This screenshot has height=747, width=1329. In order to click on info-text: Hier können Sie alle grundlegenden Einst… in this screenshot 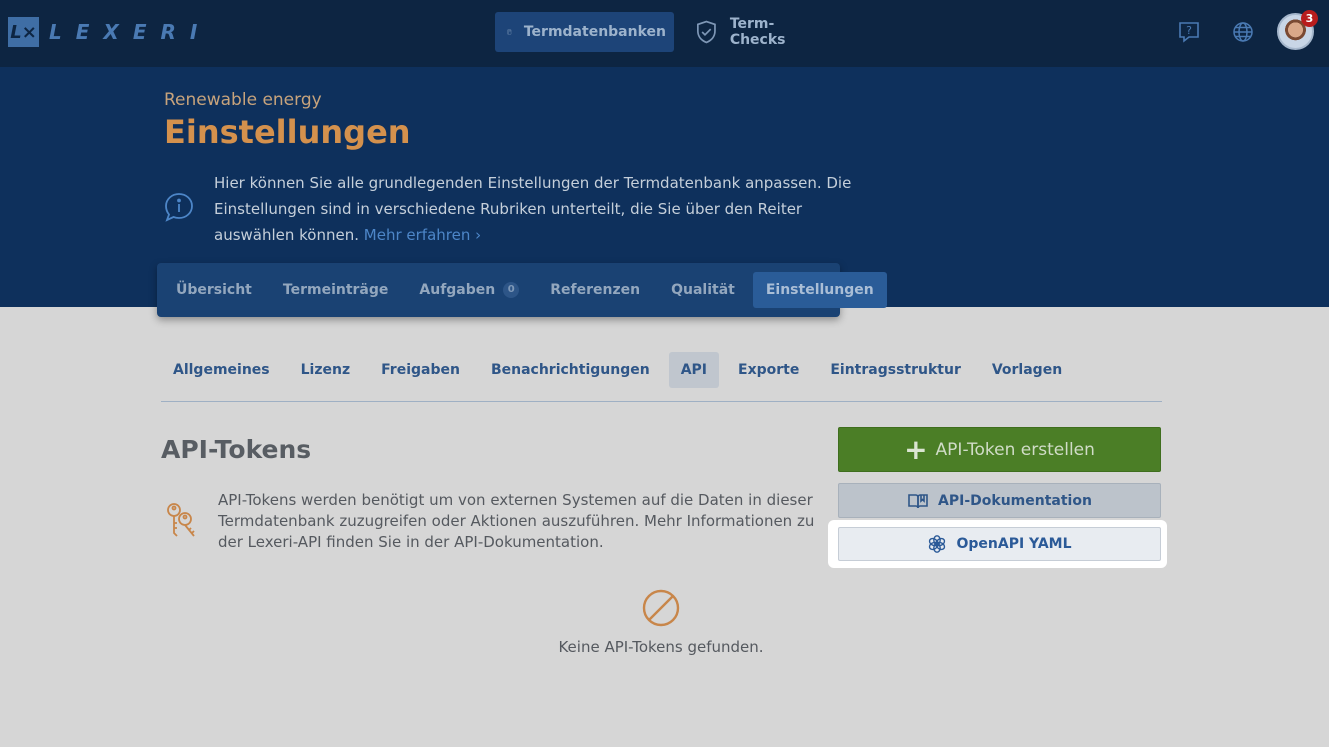, I will do `click(533, 209)`.